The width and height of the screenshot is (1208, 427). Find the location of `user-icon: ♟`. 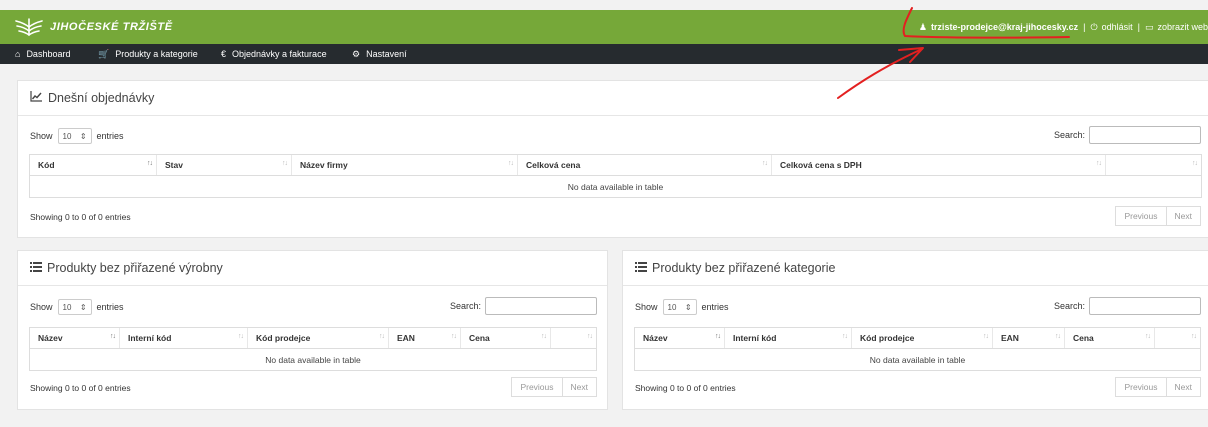

user-icon: ♟ is located at coordinates (922, 26).